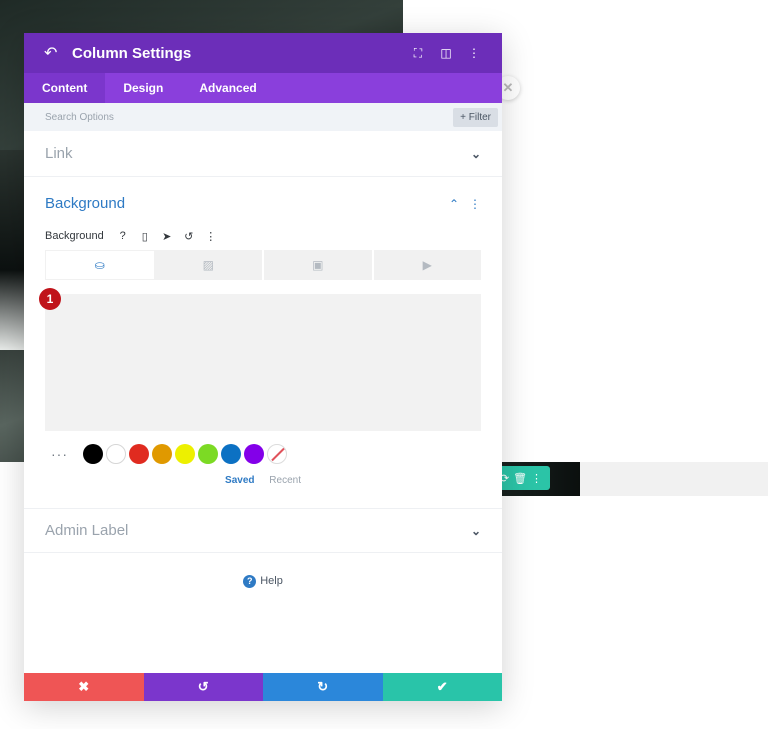 This screenshot has height=729, width=768. What do you see at coordinates (59, 153) in the screenshot?
I see `section-title-link: Link` at bounding box center [59, 153].